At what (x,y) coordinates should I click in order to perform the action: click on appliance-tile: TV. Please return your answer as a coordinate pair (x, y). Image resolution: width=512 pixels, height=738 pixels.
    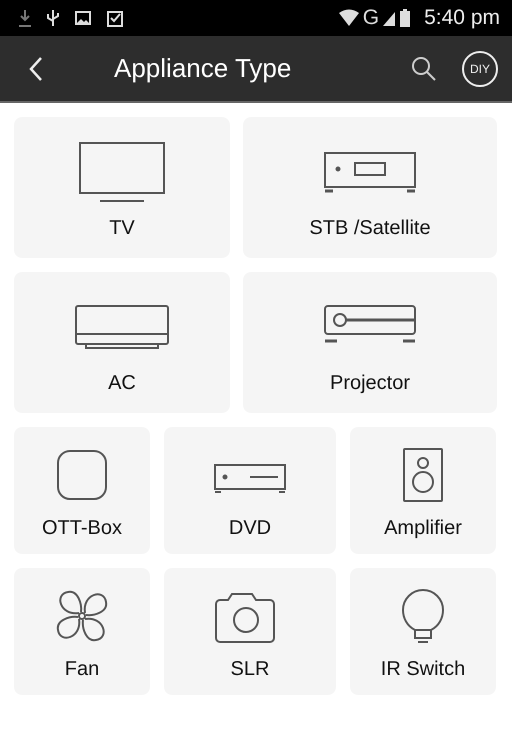
    Looking at the image, I should click on (122, 187).